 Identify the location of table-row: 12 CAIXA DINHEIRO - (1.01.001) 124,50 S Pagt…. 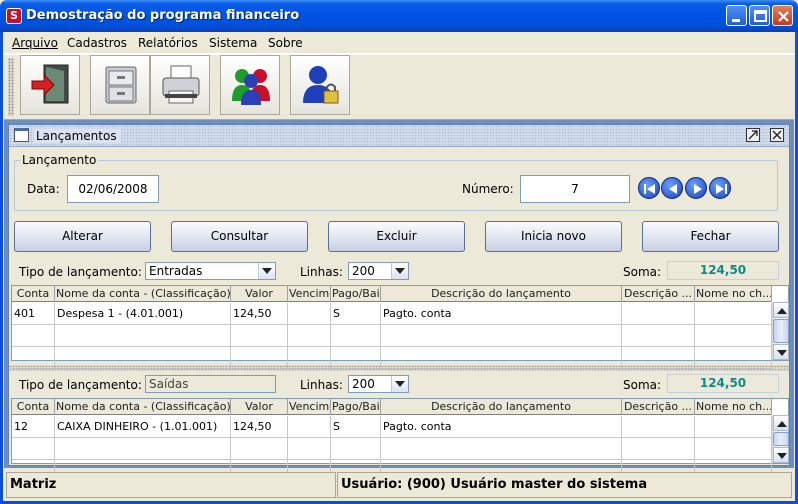
(392, 427).